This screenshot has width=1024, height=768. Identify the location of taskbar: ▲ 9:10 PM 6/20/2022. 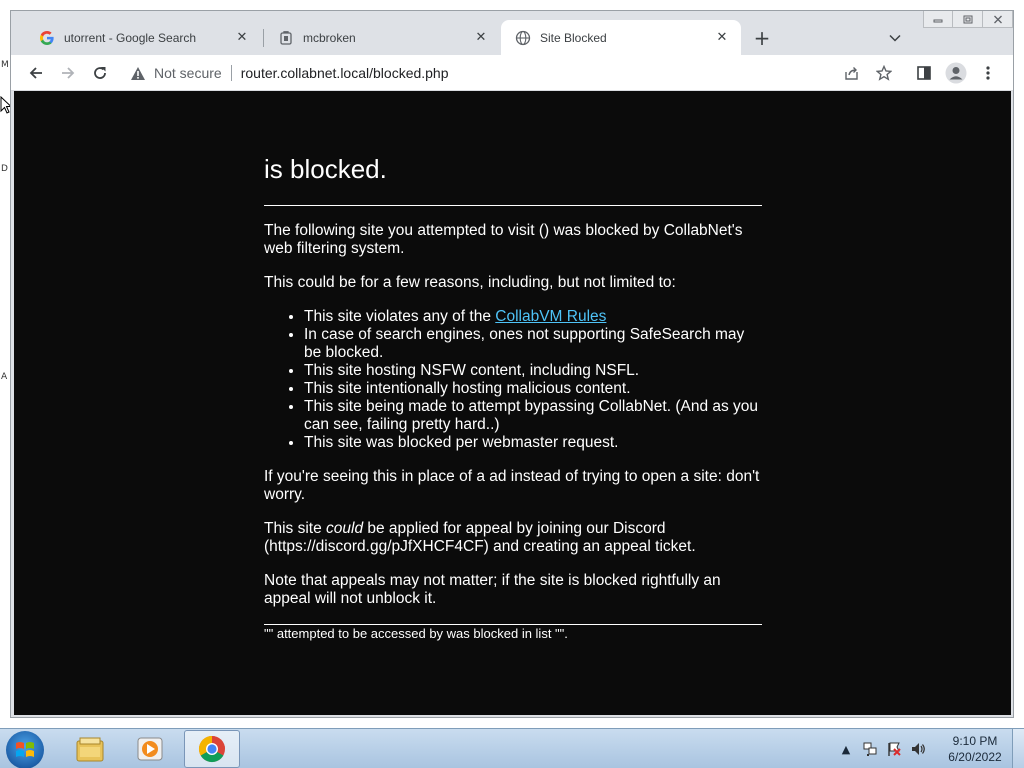
(512, 748).